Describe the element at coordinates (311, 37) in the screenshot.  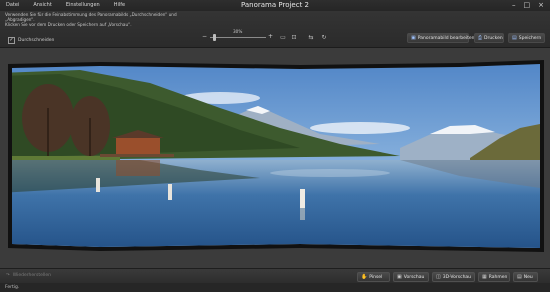
I see `move-icon: ⇆` at that location.